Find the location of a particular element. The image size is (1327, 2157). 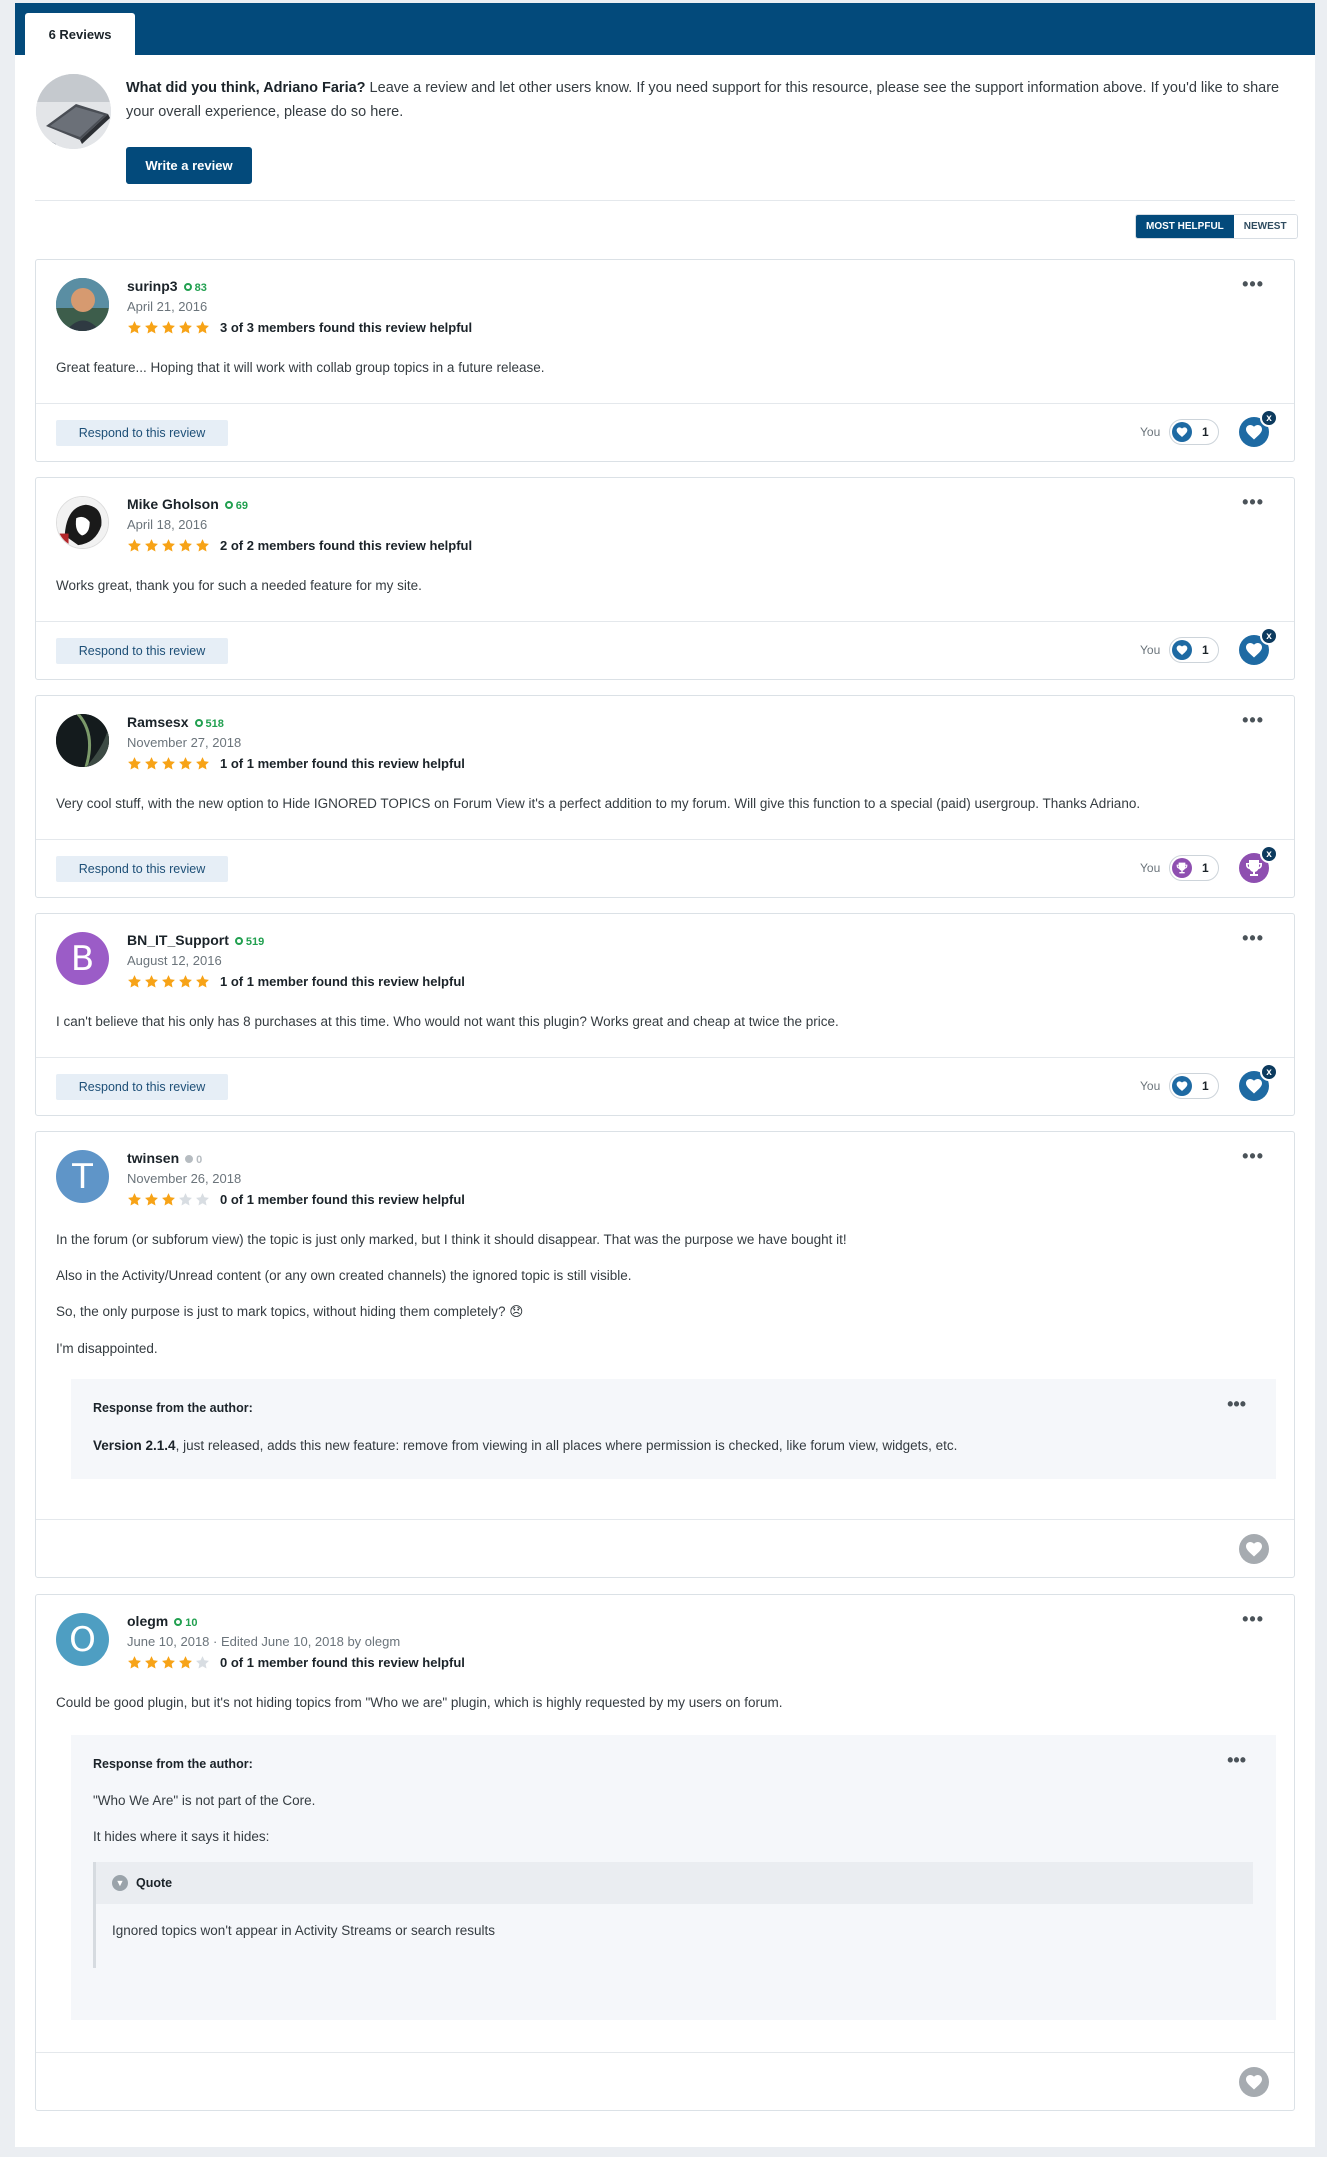

reviewer-name: olegm 10 is located at coordinates (162, 1621).